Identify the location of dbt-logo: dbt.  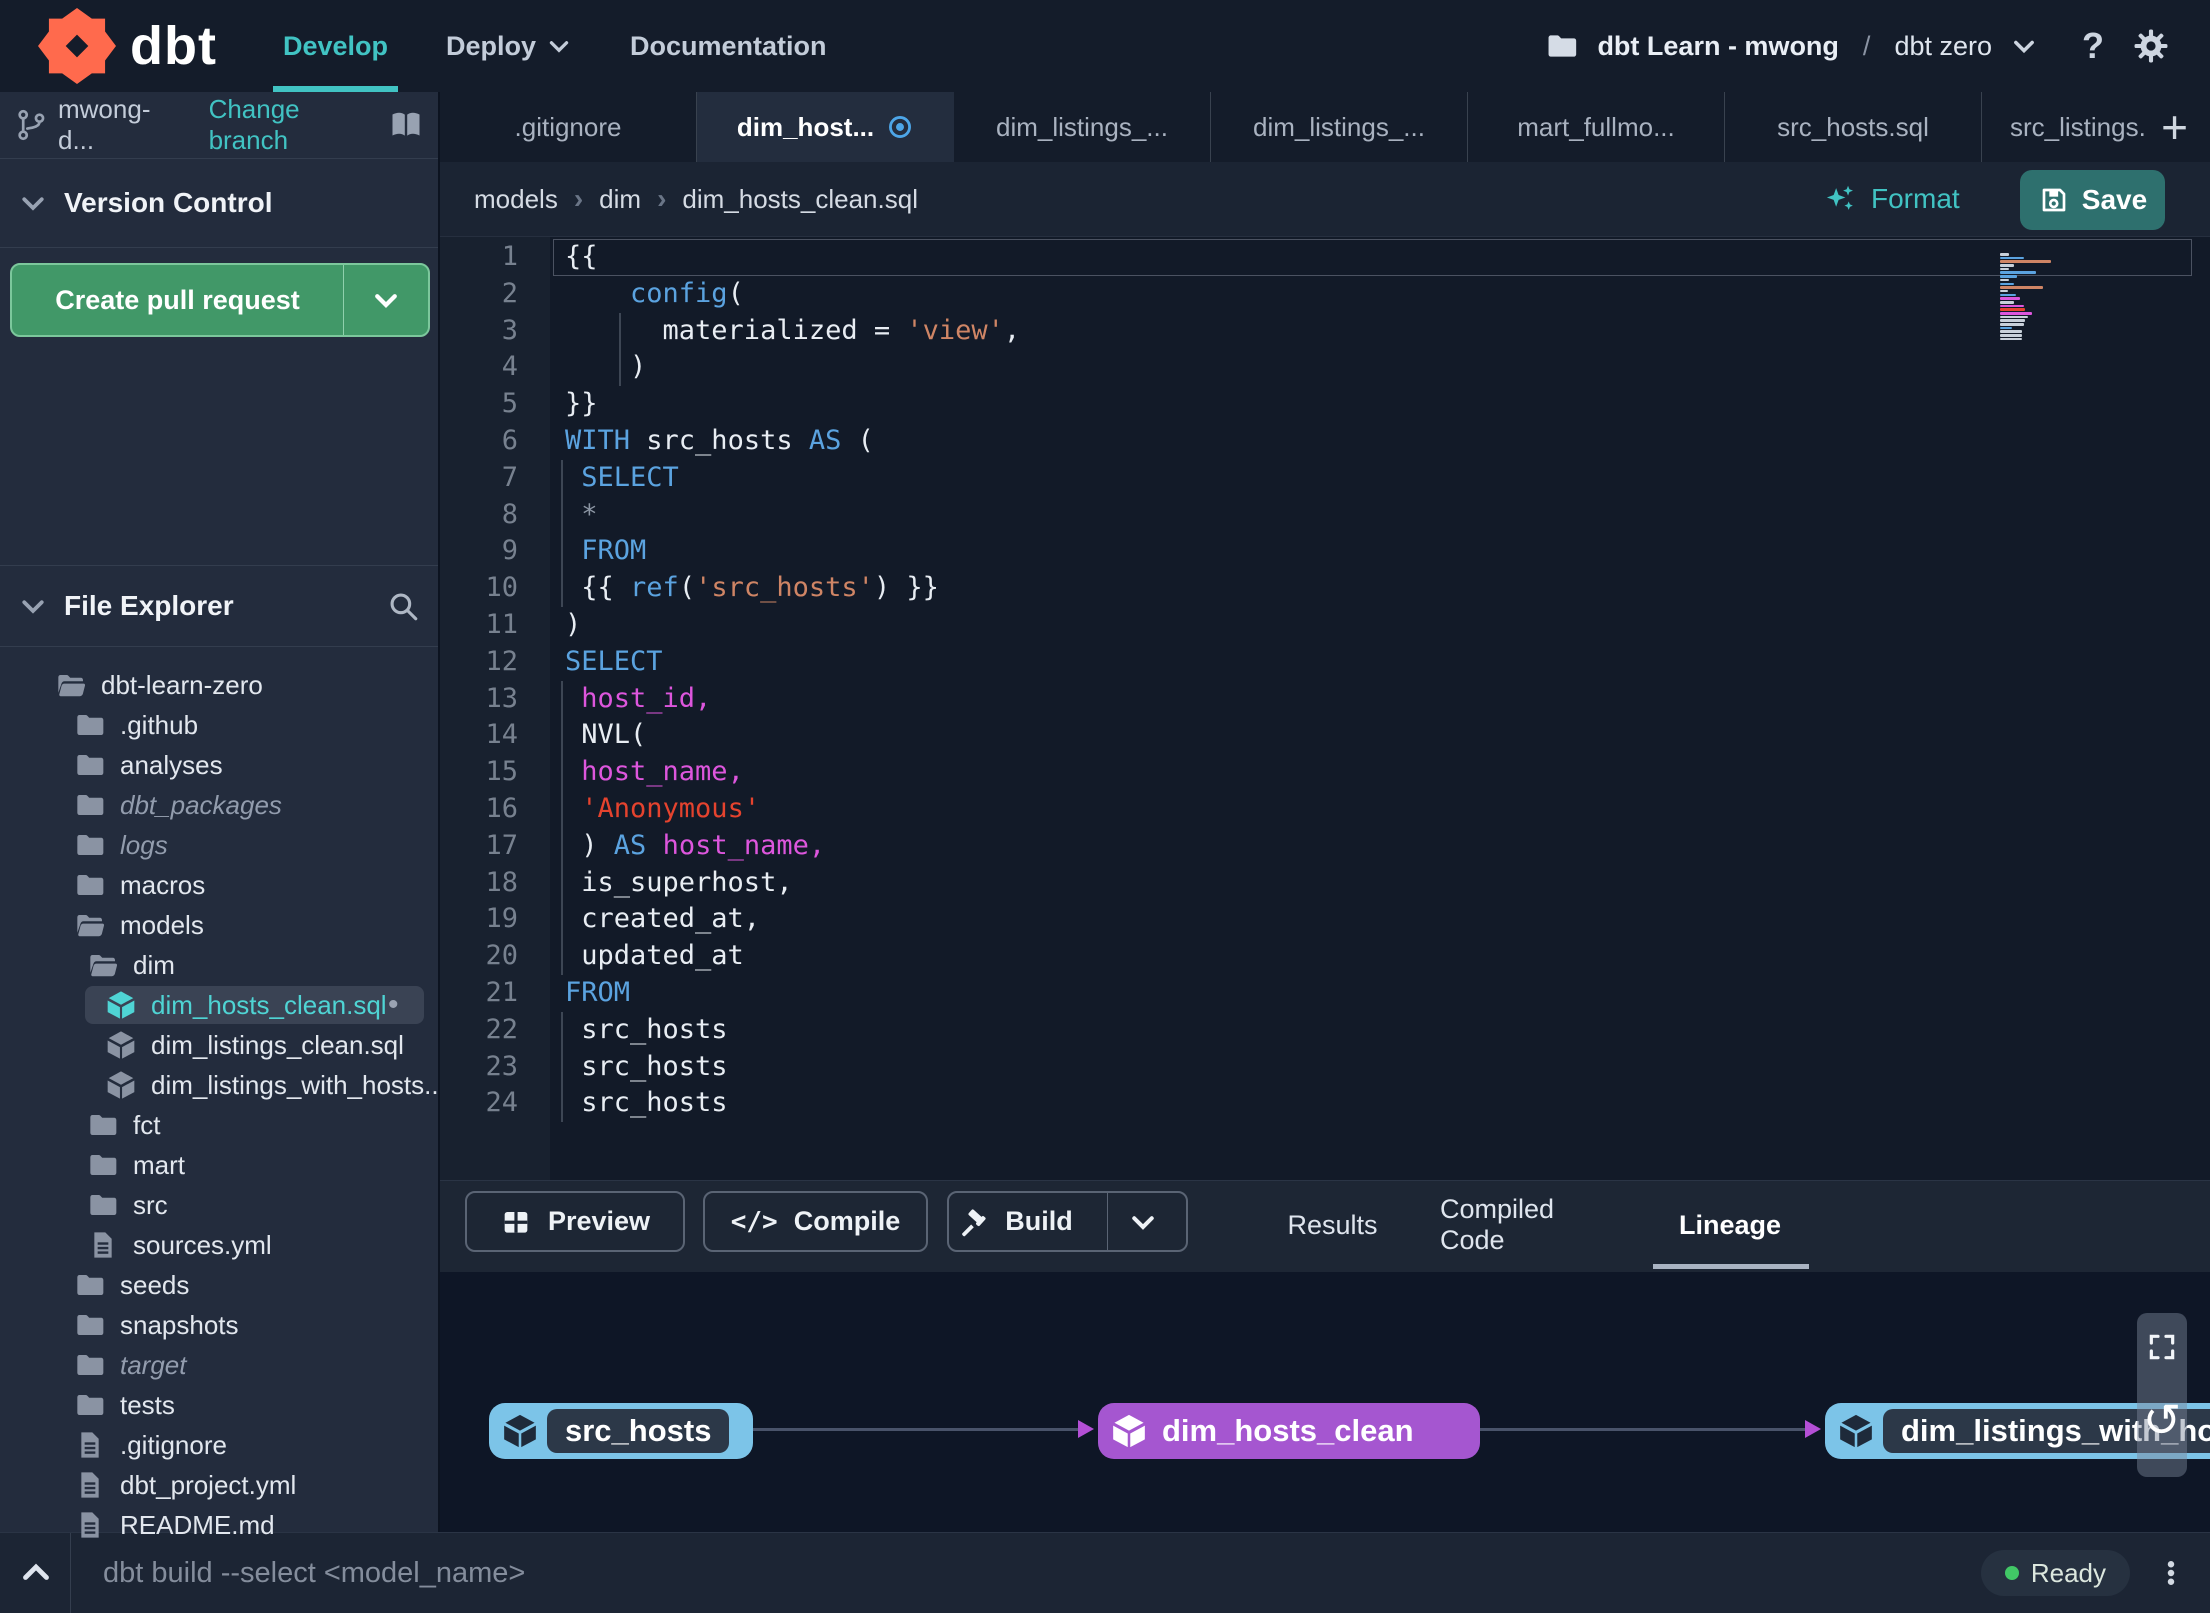
(127, 46).